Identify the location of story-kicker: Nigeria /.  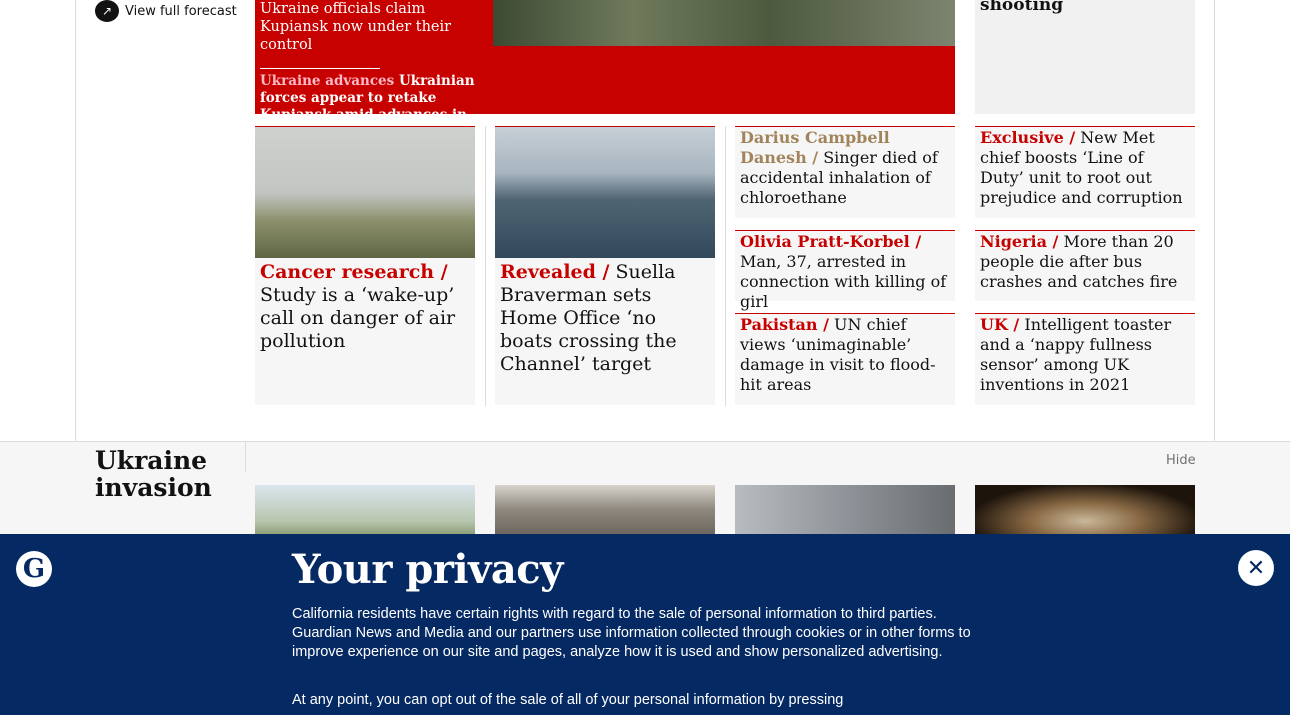
(1019, 241).